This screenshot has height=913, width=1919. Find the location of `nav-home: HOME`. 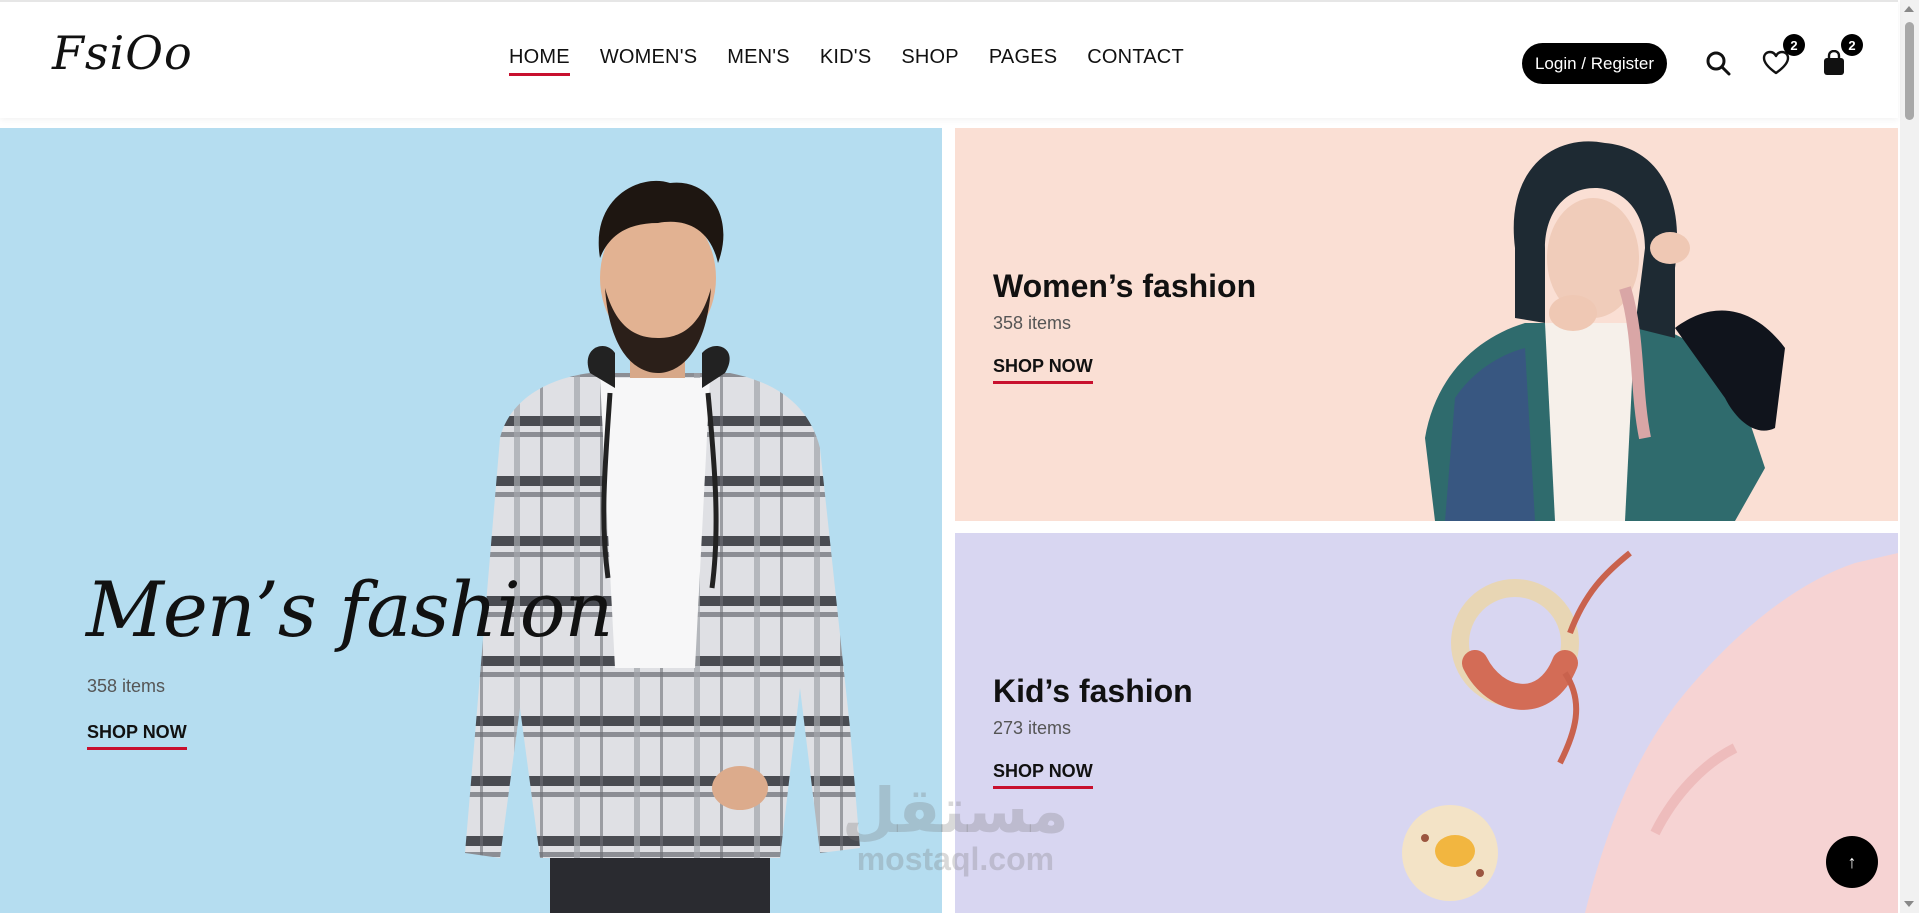

nav-home: HOME is located at coordinates (539, 61).